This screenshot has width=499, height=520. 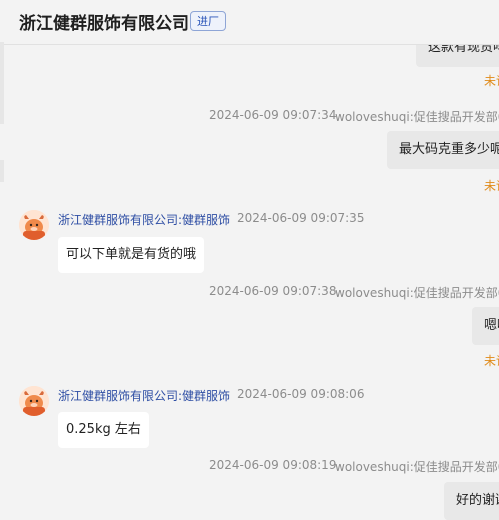 I want to click on message-timestamp: 2024-06-09 09:08:06, so click(x=301, y=394).